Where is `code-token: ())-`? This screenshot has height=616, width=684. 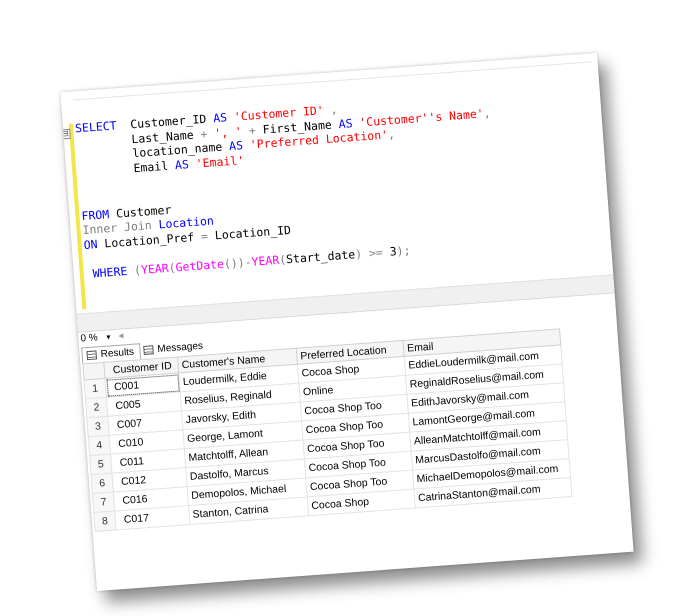 code-token: ())- is located at coordinates (238, 262).